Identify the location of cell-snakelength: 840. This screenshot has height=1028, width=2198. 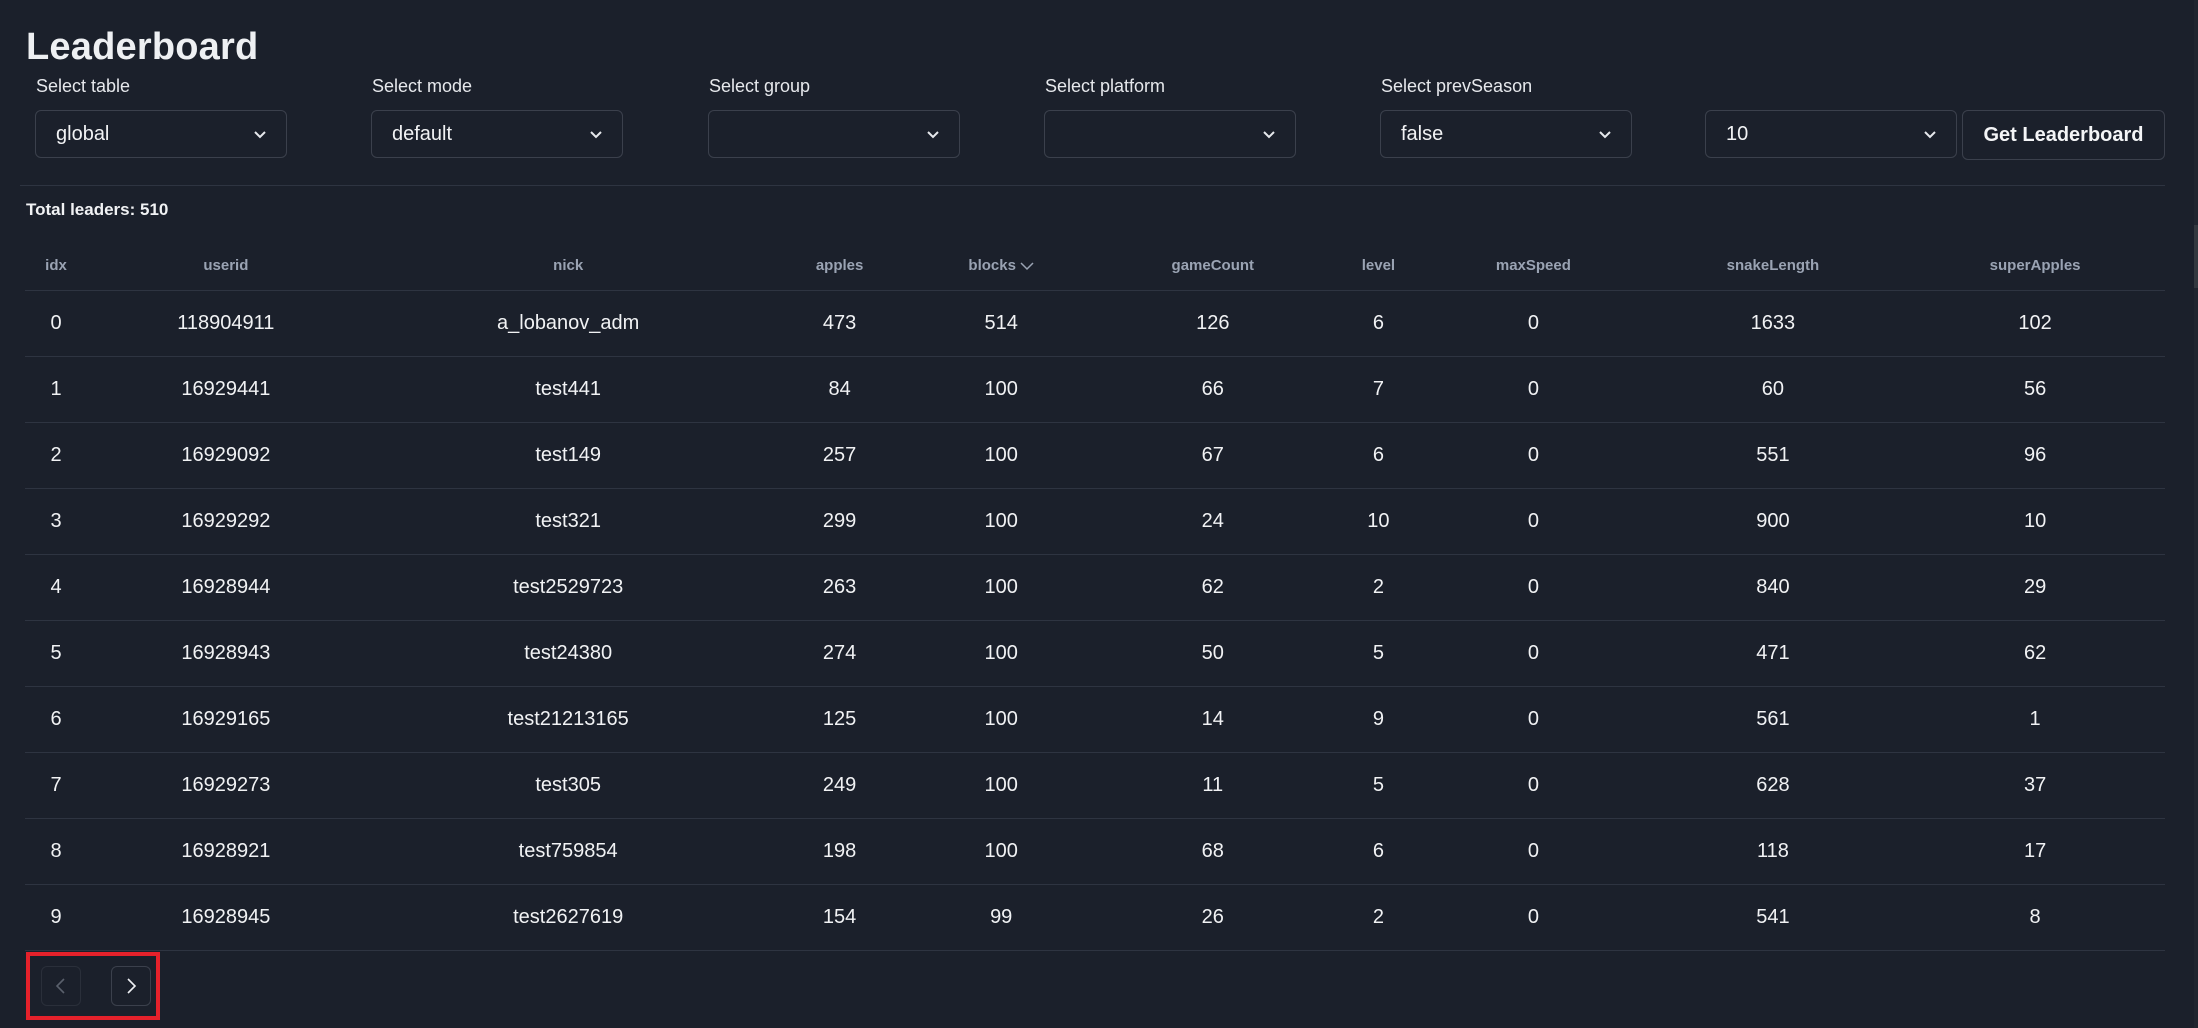
(1773, 587).